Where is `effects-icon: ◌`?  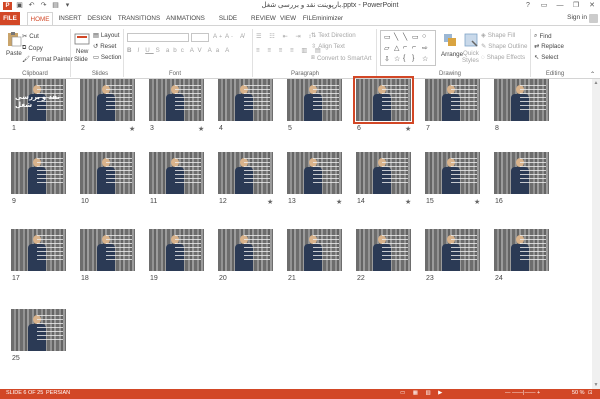 effects-icon: ◌ is located at coordinates (483, 57).